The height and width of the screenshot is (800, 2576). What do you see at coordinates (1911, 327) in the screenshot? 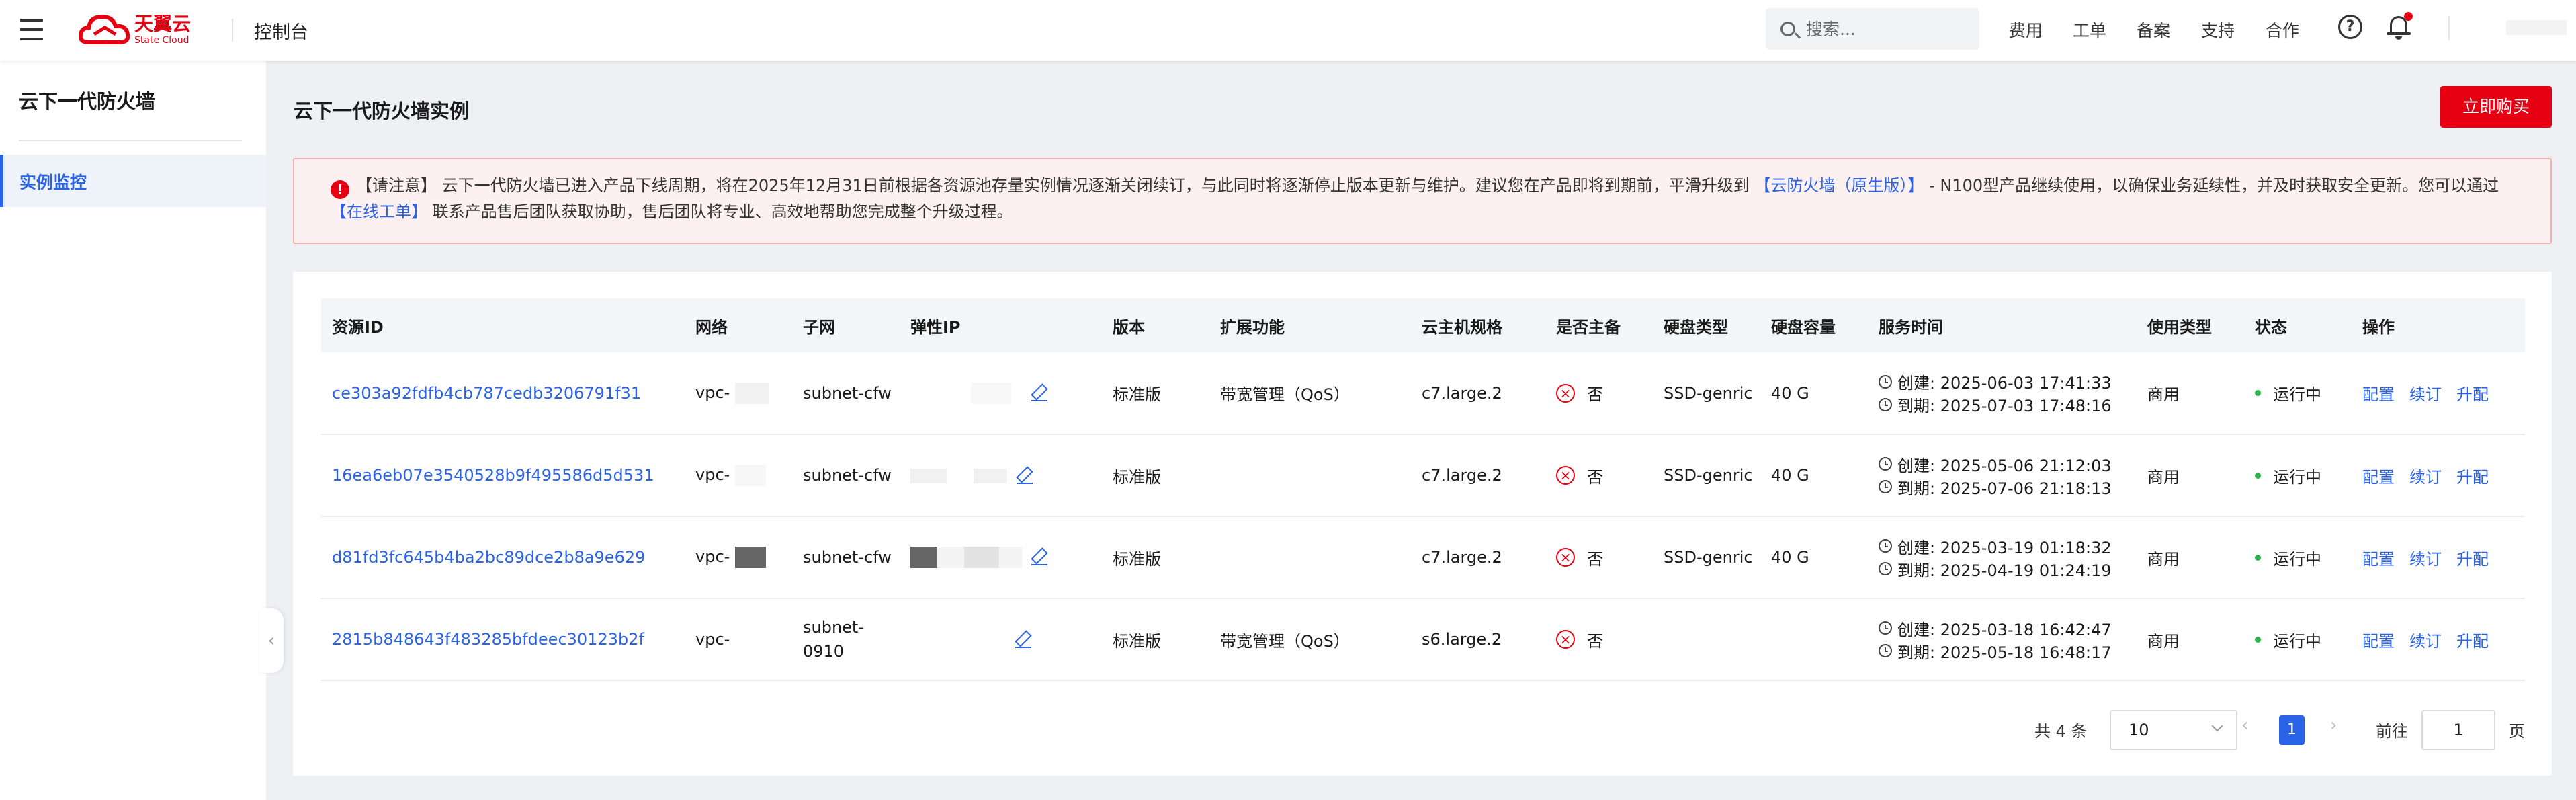
I see `column-header: 服务时间` at bounding box center [1911, 327].